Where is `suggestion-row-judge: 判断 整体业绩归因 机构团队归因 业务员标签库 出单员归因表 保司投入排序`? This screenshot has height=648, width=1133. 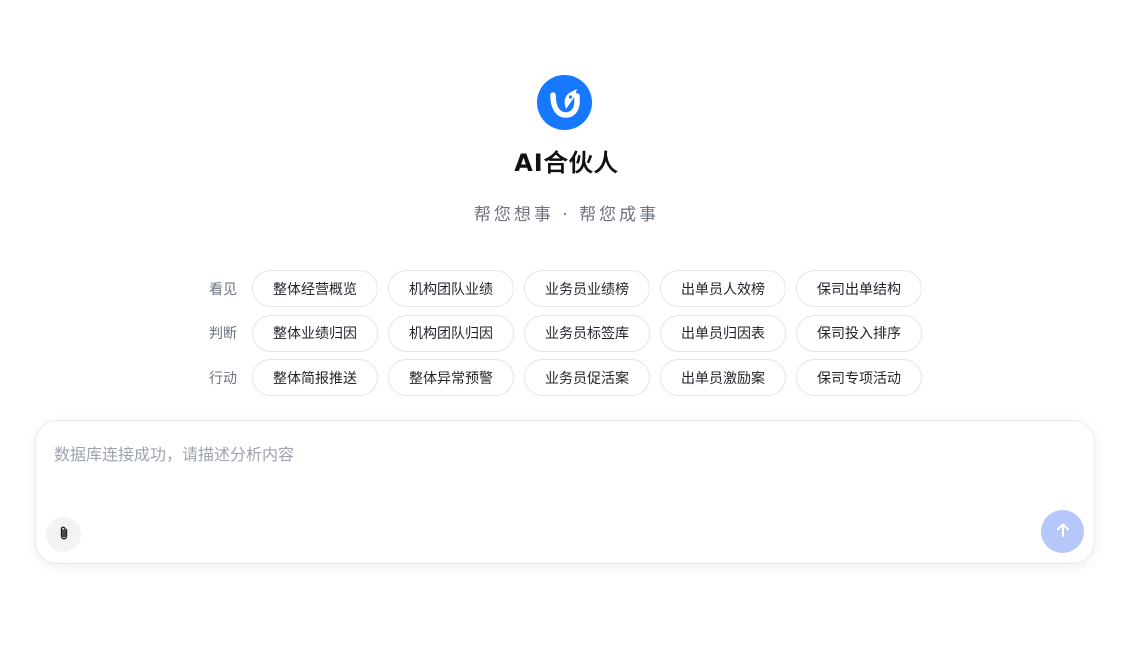 suggestion-row-judge: 判断 整体业绩归因 机构团队归因 业务员标签库 出单员归因表 保司投入排序 is located at coordinates (570, 333).